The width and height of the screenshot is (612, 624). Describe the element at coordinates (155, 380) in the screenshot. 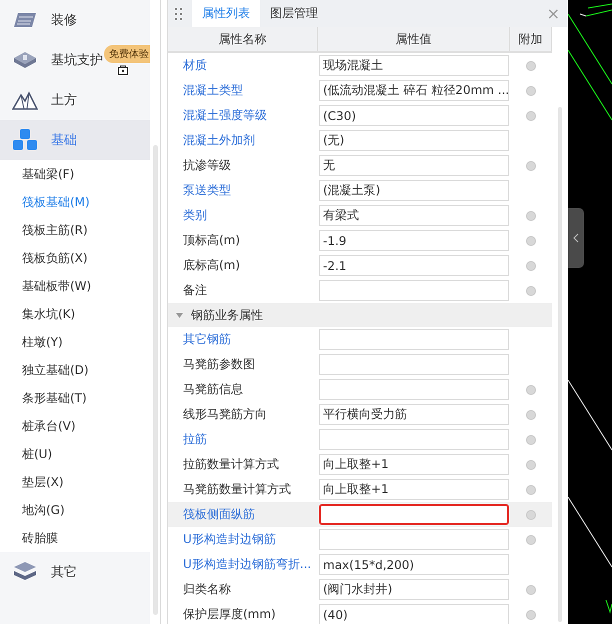

I see `scrollbar-thumb` at that location.